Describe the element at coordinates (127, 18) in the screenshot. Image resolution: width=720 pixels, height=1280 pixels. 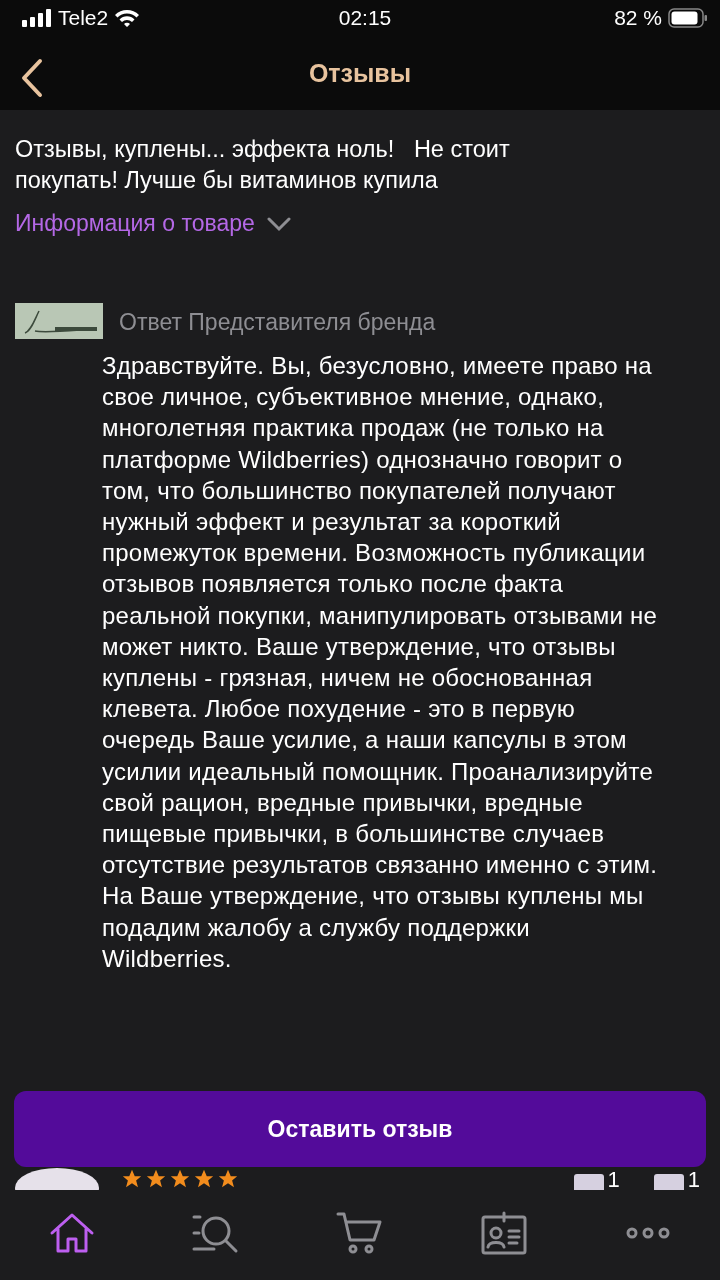
I see `wifi-icon` at that location.